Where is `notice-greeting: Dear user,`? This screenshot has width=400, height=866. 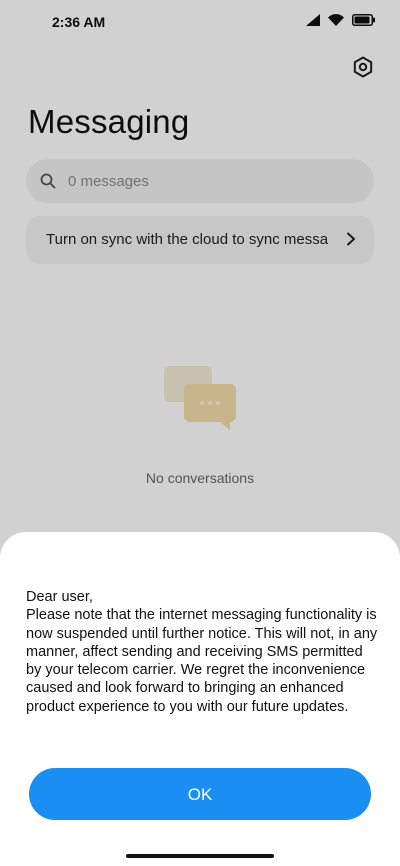 notice-greeting: Dear user, is located at coordinates (59, 597).